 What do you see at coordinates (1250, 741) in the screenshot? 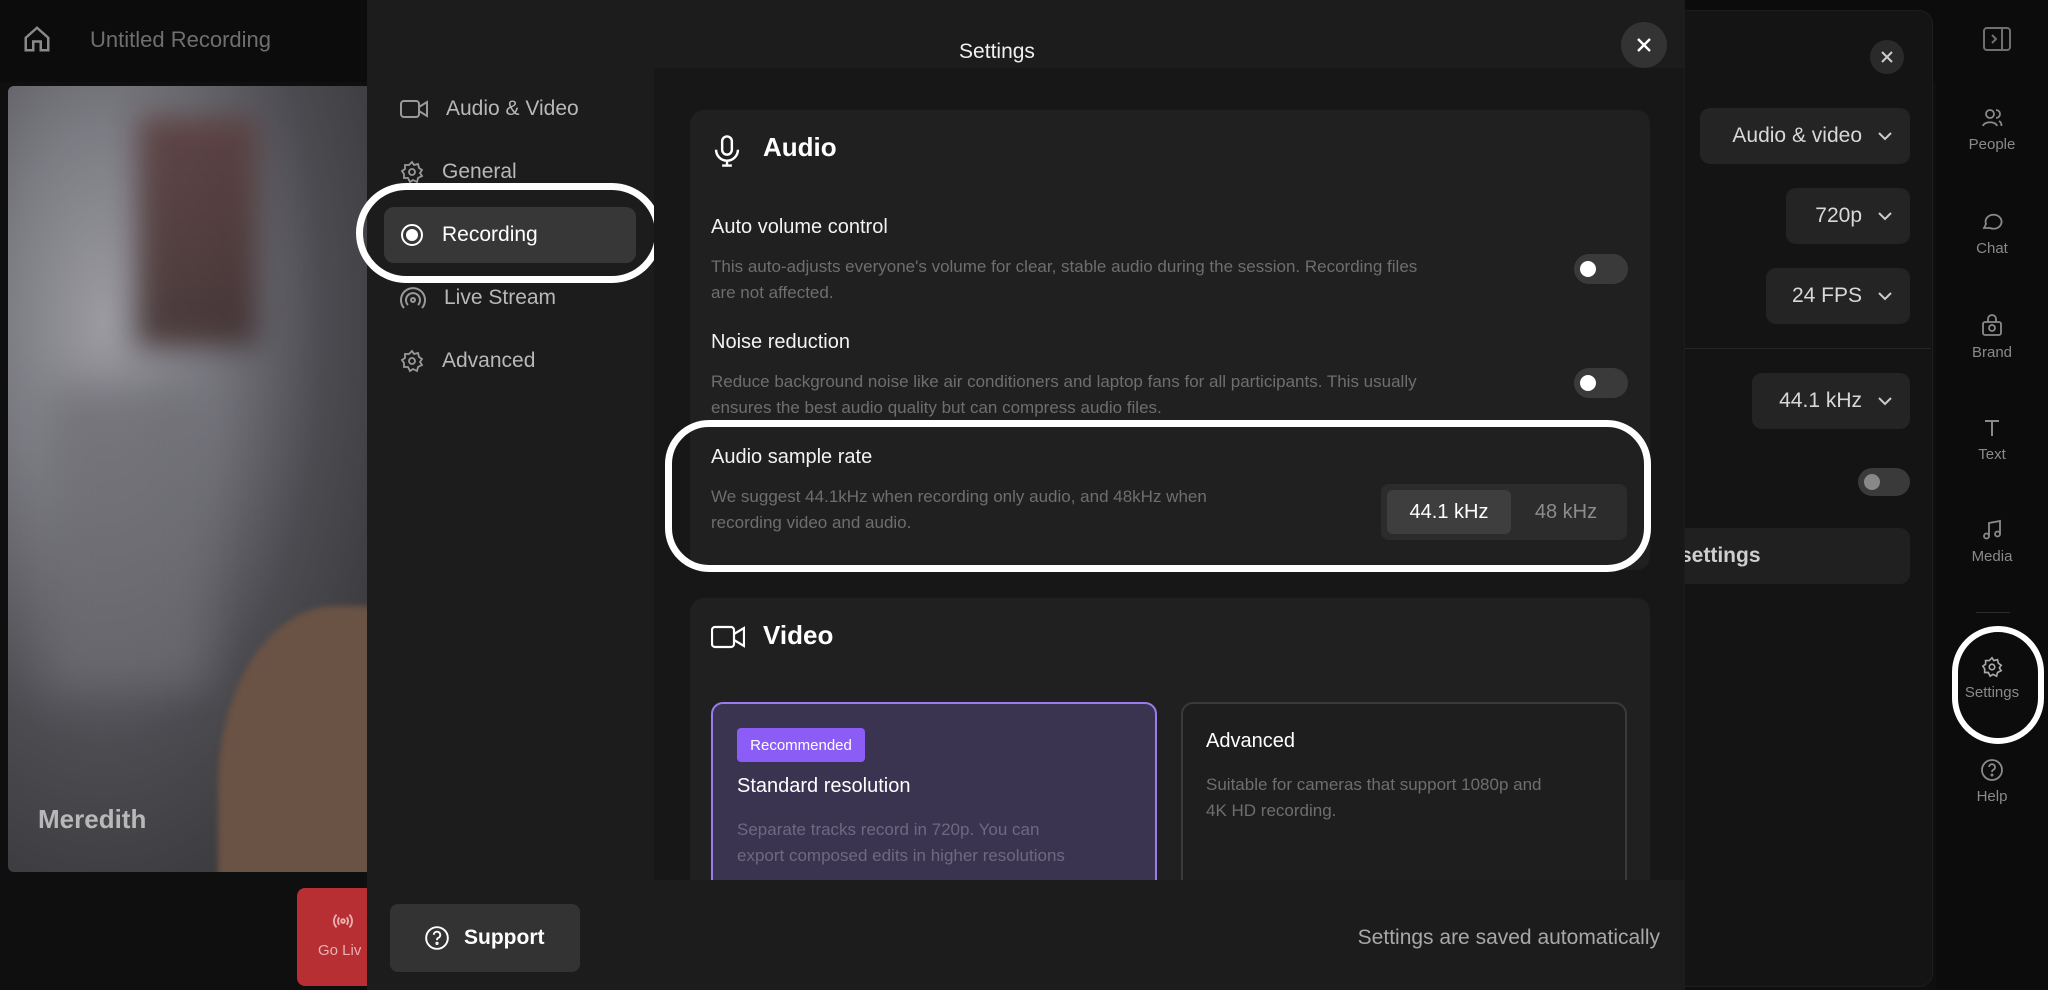
I see `advanced-resolution-title: Advanced` at bounding box center [1250, 741].